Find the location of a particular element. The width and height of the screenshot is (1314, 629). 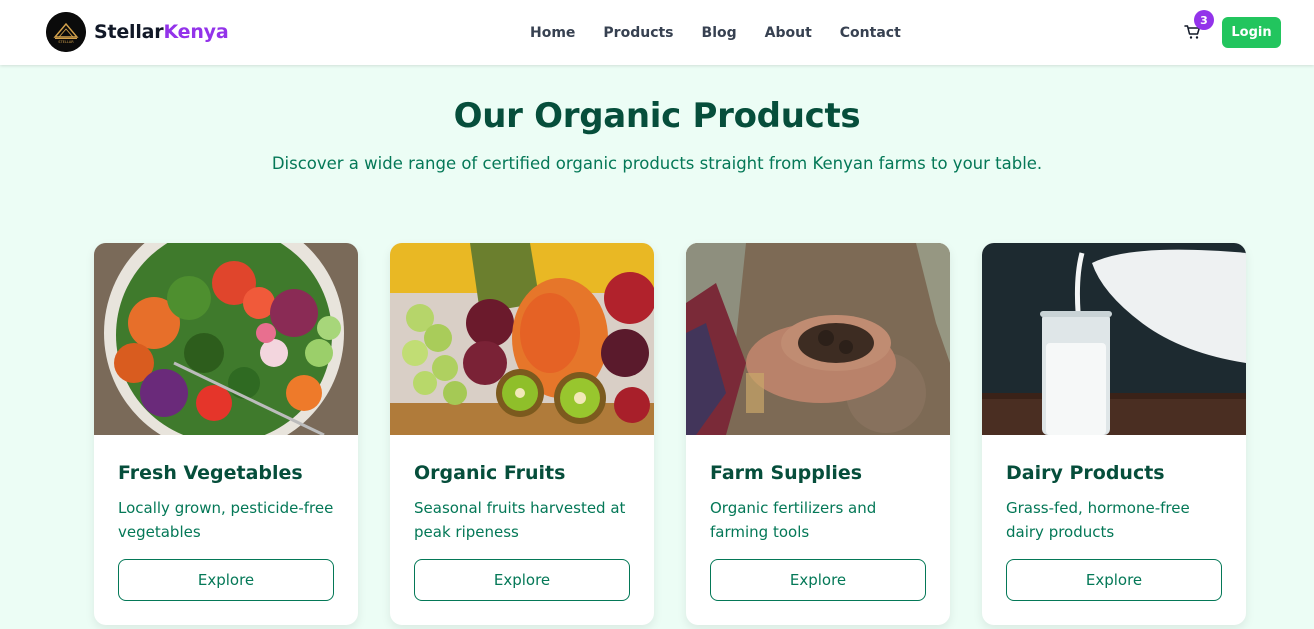

cart-count-badge: 3 is located at coordinates (1204, 20).